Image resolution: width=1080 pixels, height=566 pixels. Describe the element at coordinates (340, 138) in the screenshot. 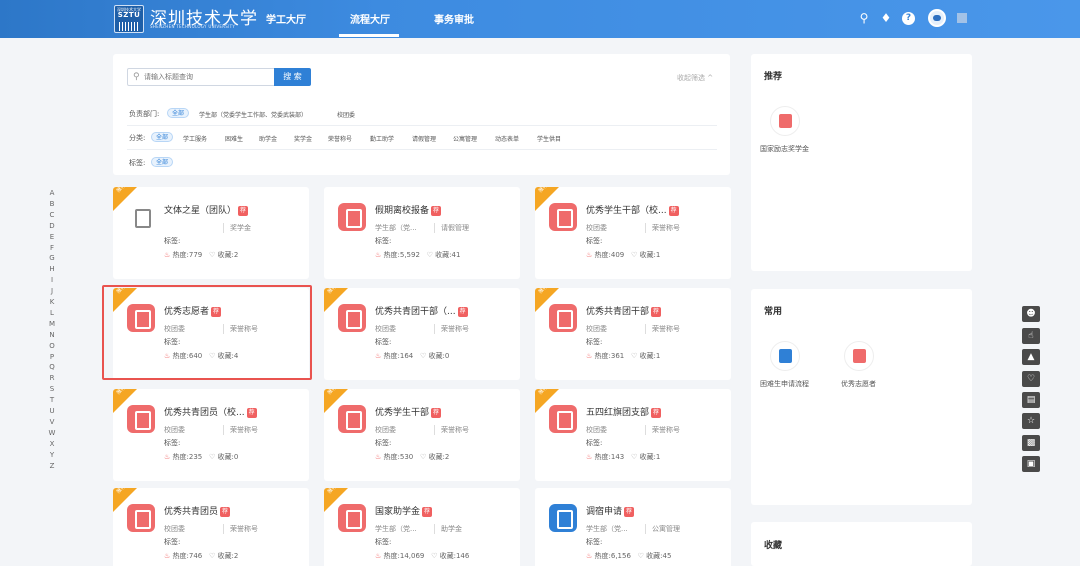

I see `category-option-5: 荣誉称号` at that location.